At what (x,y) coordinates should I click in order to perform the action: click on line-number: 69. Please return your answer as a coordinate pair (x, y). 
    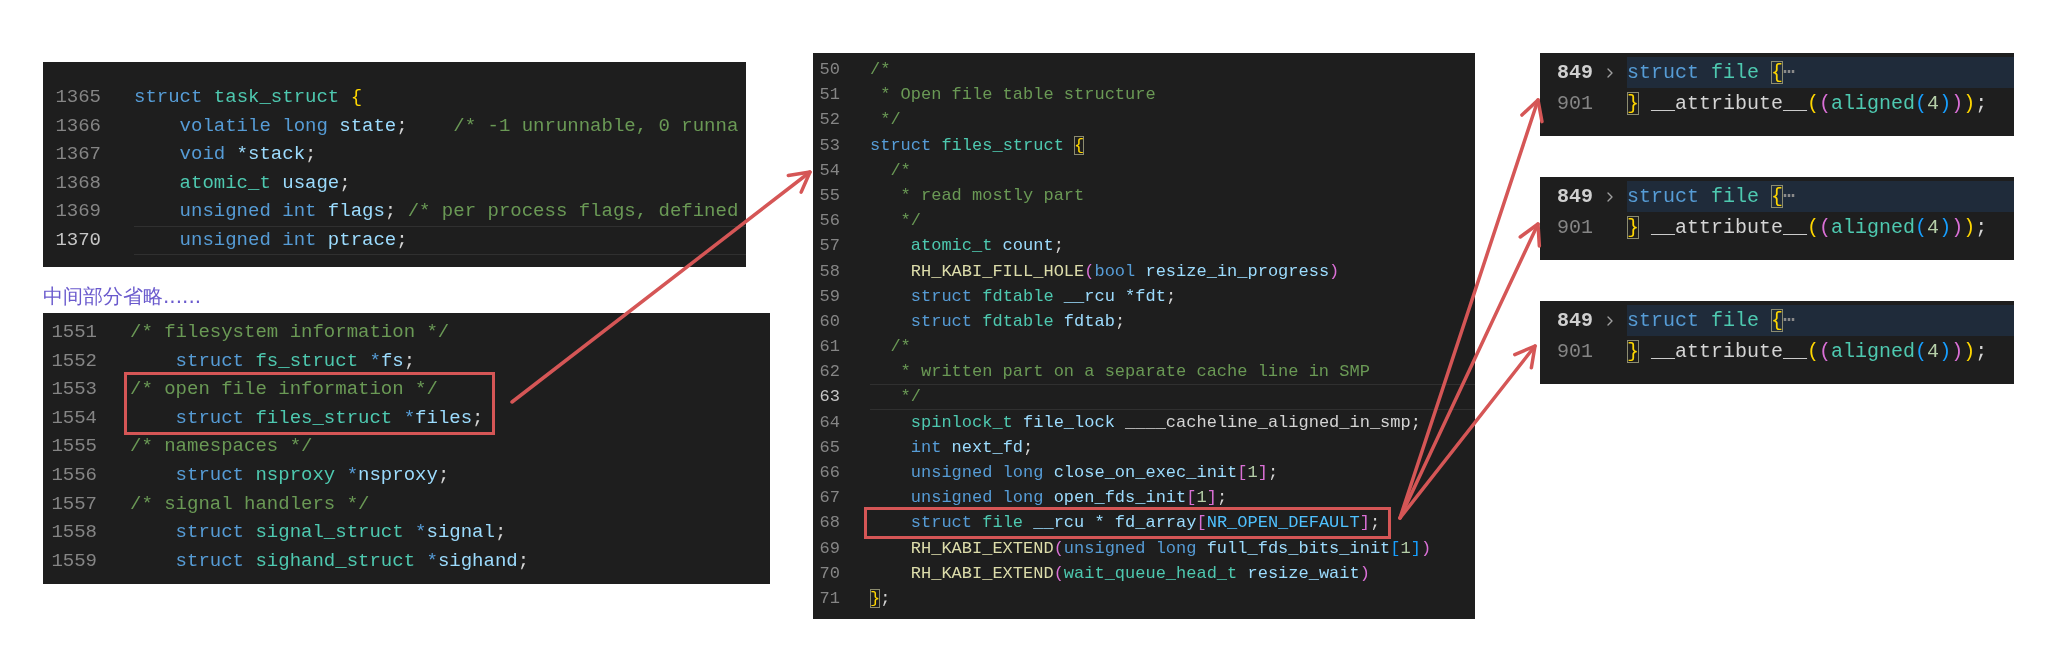
    Looking at the image, I should click on (829, 548).